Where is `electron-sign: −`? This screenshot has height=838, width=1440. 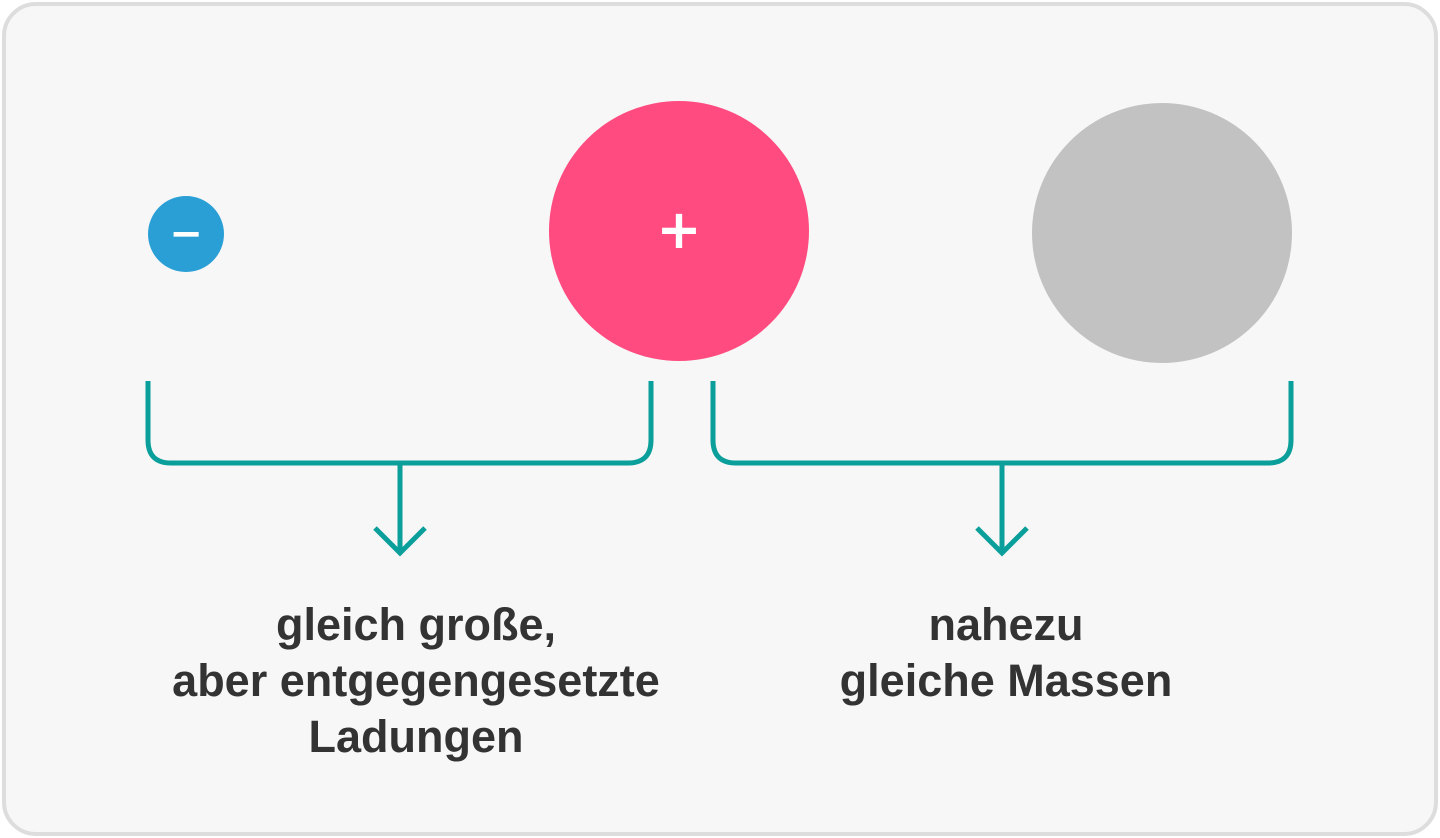 electron-sign: − is located at coordinates (186, 234).